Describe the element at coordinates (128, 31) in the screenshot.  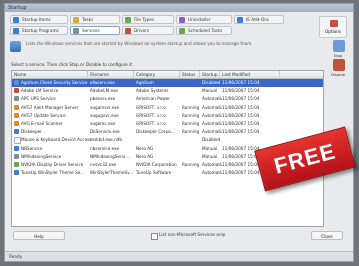
I see `drivers-icon` at that location.